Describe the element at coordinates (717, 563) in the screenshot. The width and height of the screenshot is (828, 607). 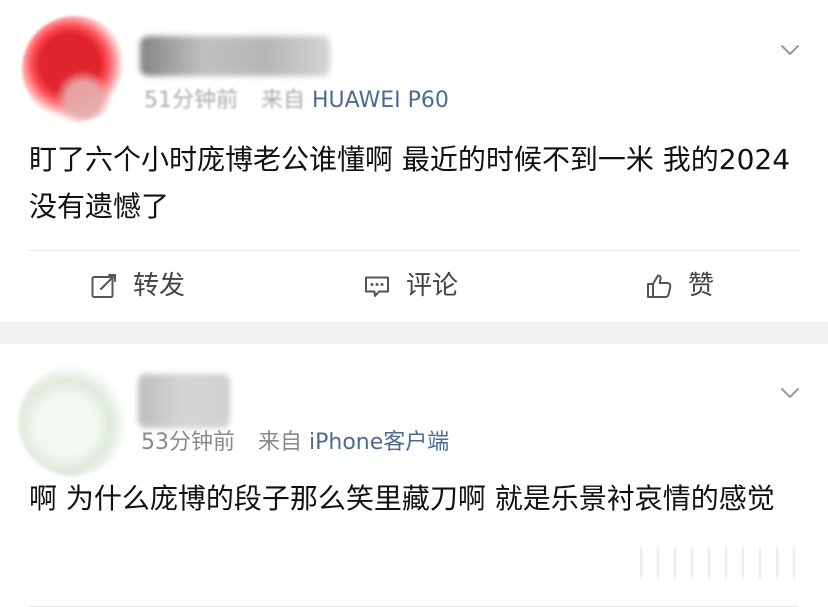
I see `watermark-bars` at that location.